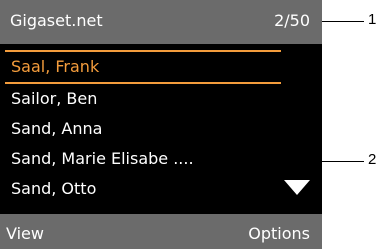 This screenshot has width=382, height=249. What do you see at coordinates (292, 20) in the screenshot?
I see `entry-counter: 2/50` at bounding box center [292, 20].